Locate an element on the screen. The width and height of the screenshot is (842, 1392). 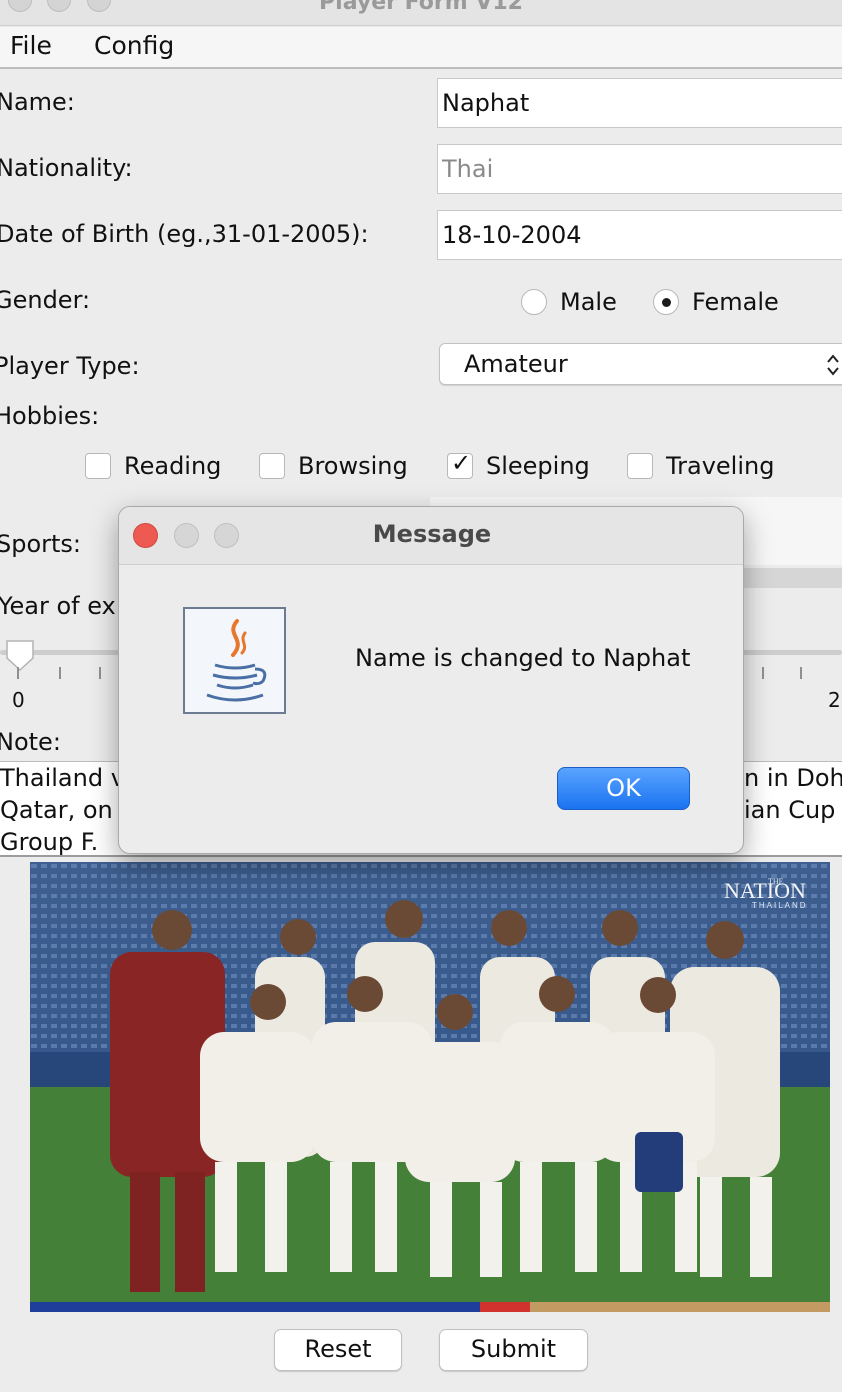
gender-label: Gender: is located at coordinates (45, 300).